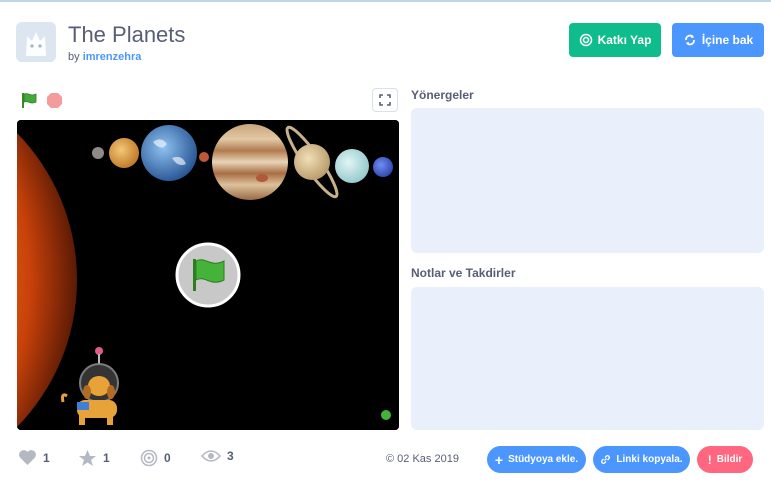  I want to click on saturn-sprite, so click(312, 162).